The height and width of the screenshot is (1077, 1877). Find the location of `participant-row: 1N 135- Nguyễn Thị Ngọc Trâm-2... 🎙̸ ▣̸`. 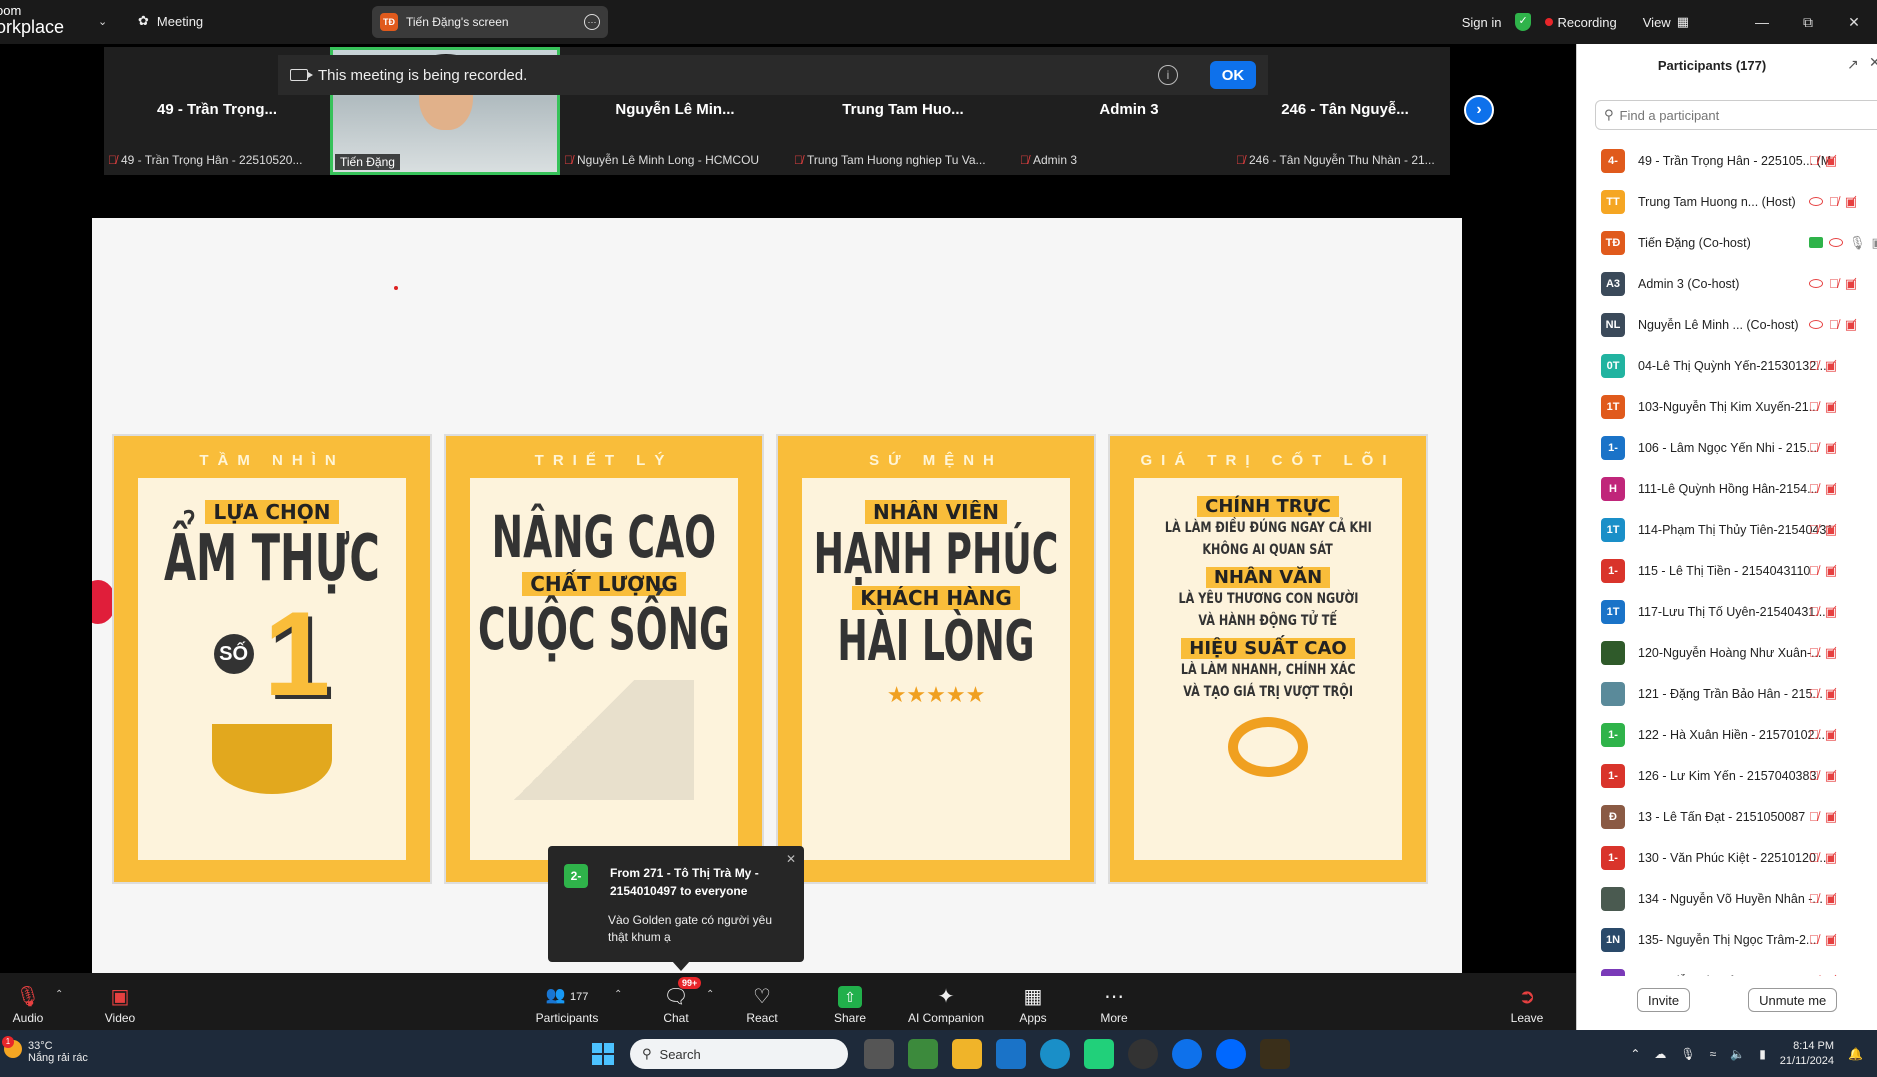

participant-row: 1N 135- Nguyễn Thị Ngọc Trâm-2... 🎙̸ ▣̸ is located at coordinates (1727, 939).